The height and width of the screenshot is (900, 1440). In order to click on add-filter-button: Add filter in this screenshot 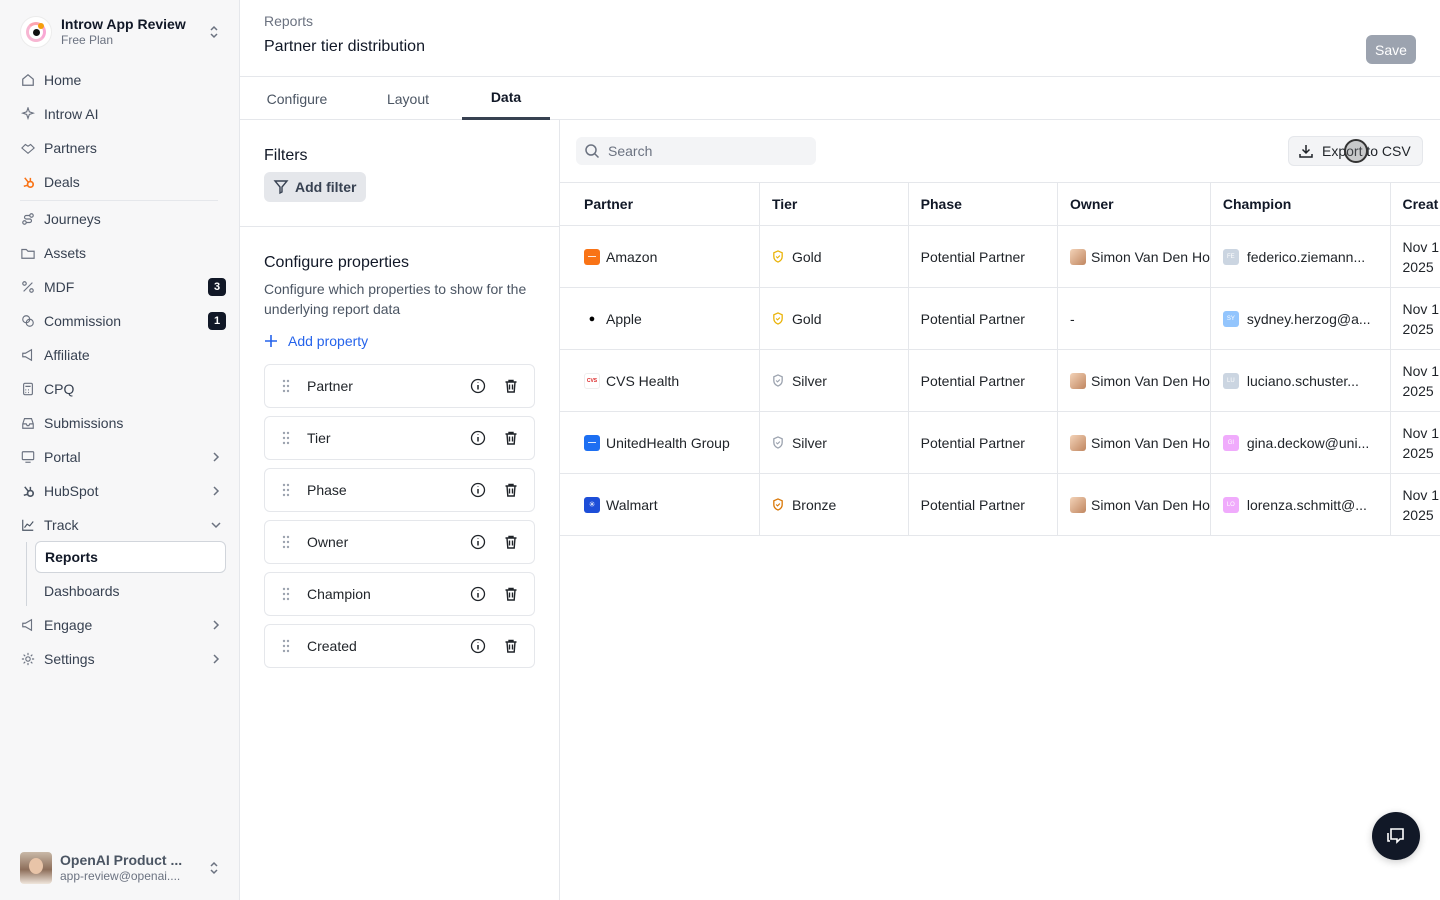, I will do `click(315, 187)`.